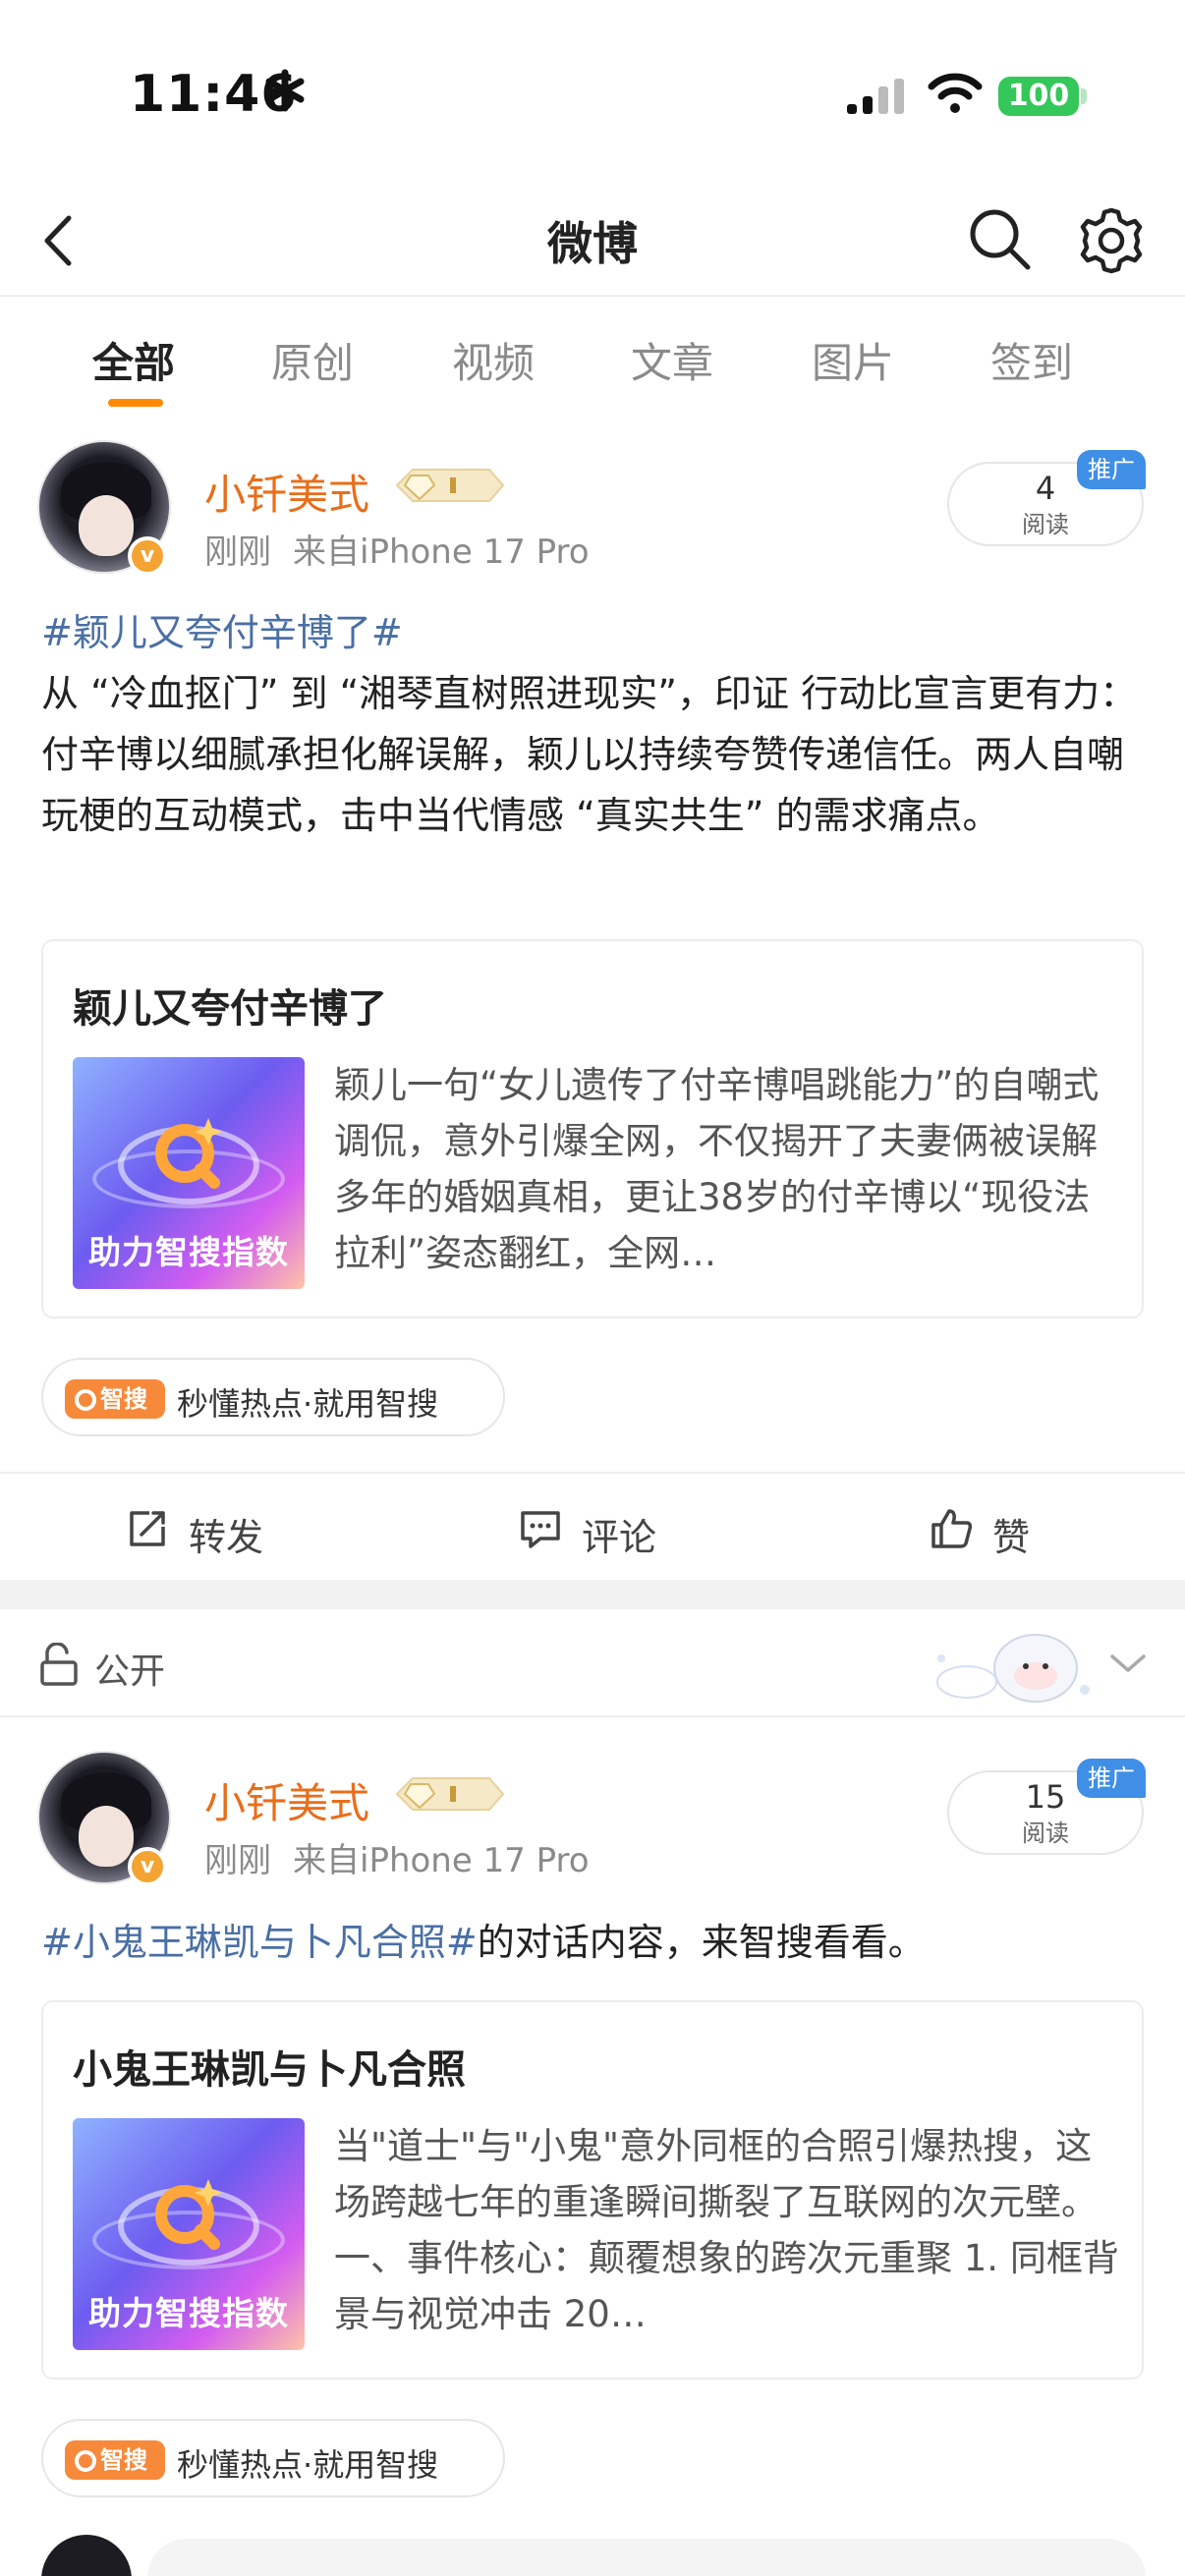 This screenshot has height=2576, width=1185. What do you see at coordinates (313, 360) in the screenshot?
I see `tab-original: 原创` at bounding box center [313, 360].